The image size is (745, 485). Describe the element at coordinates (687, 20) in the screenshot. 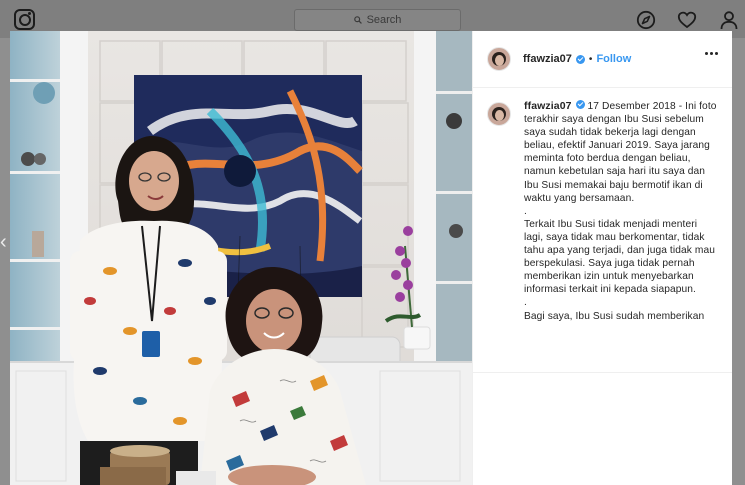

I see `heart-icon` at that location.